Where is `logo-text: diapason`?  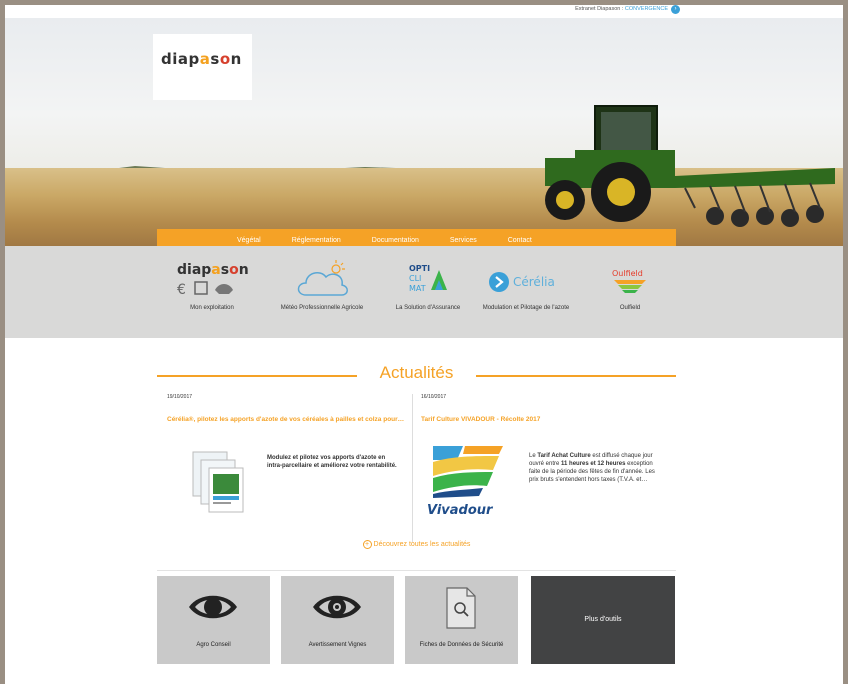
logo-text: diapason is located at coordinates (201, 59).